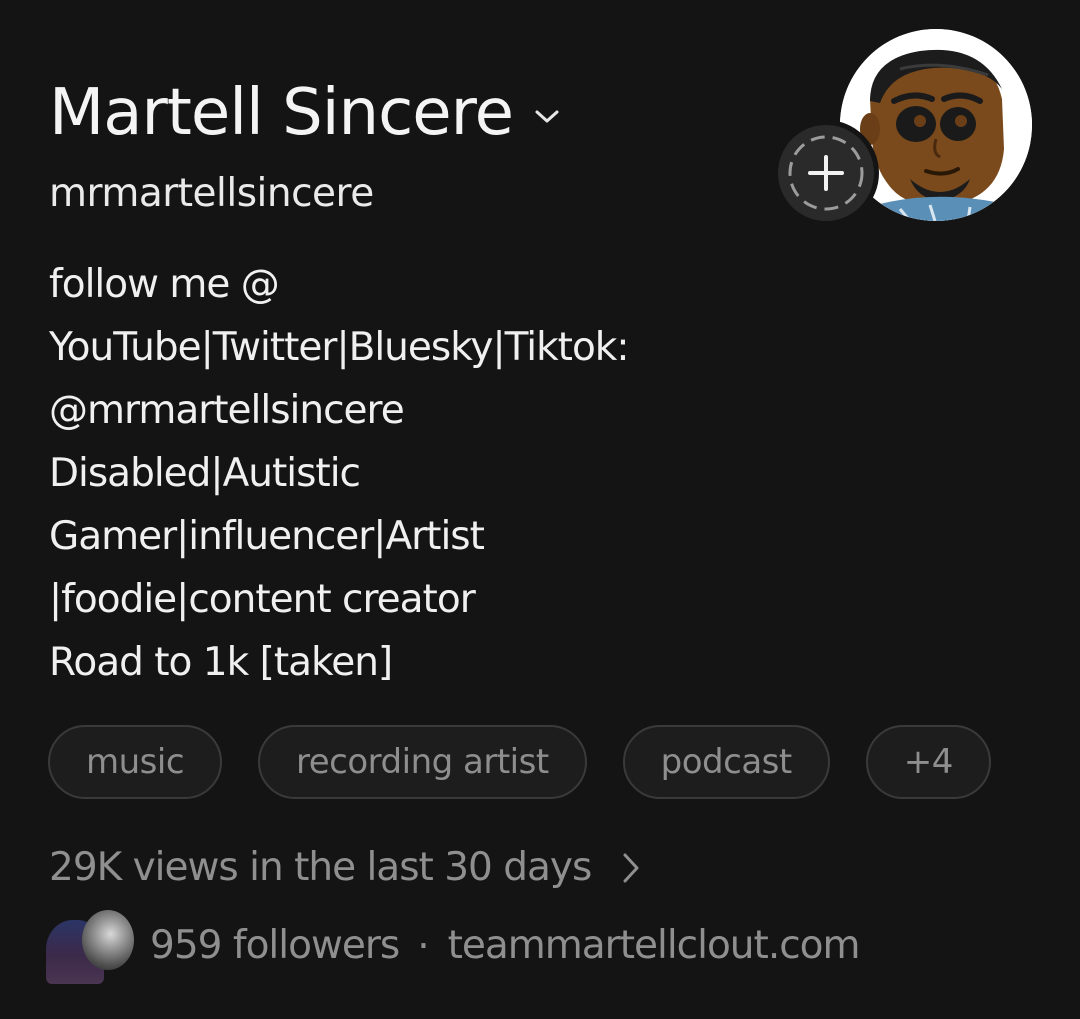  What do you see at coordinates (135, 762) in the screenshot?
I see `tag-music: music` at bounding box center [135, 762].